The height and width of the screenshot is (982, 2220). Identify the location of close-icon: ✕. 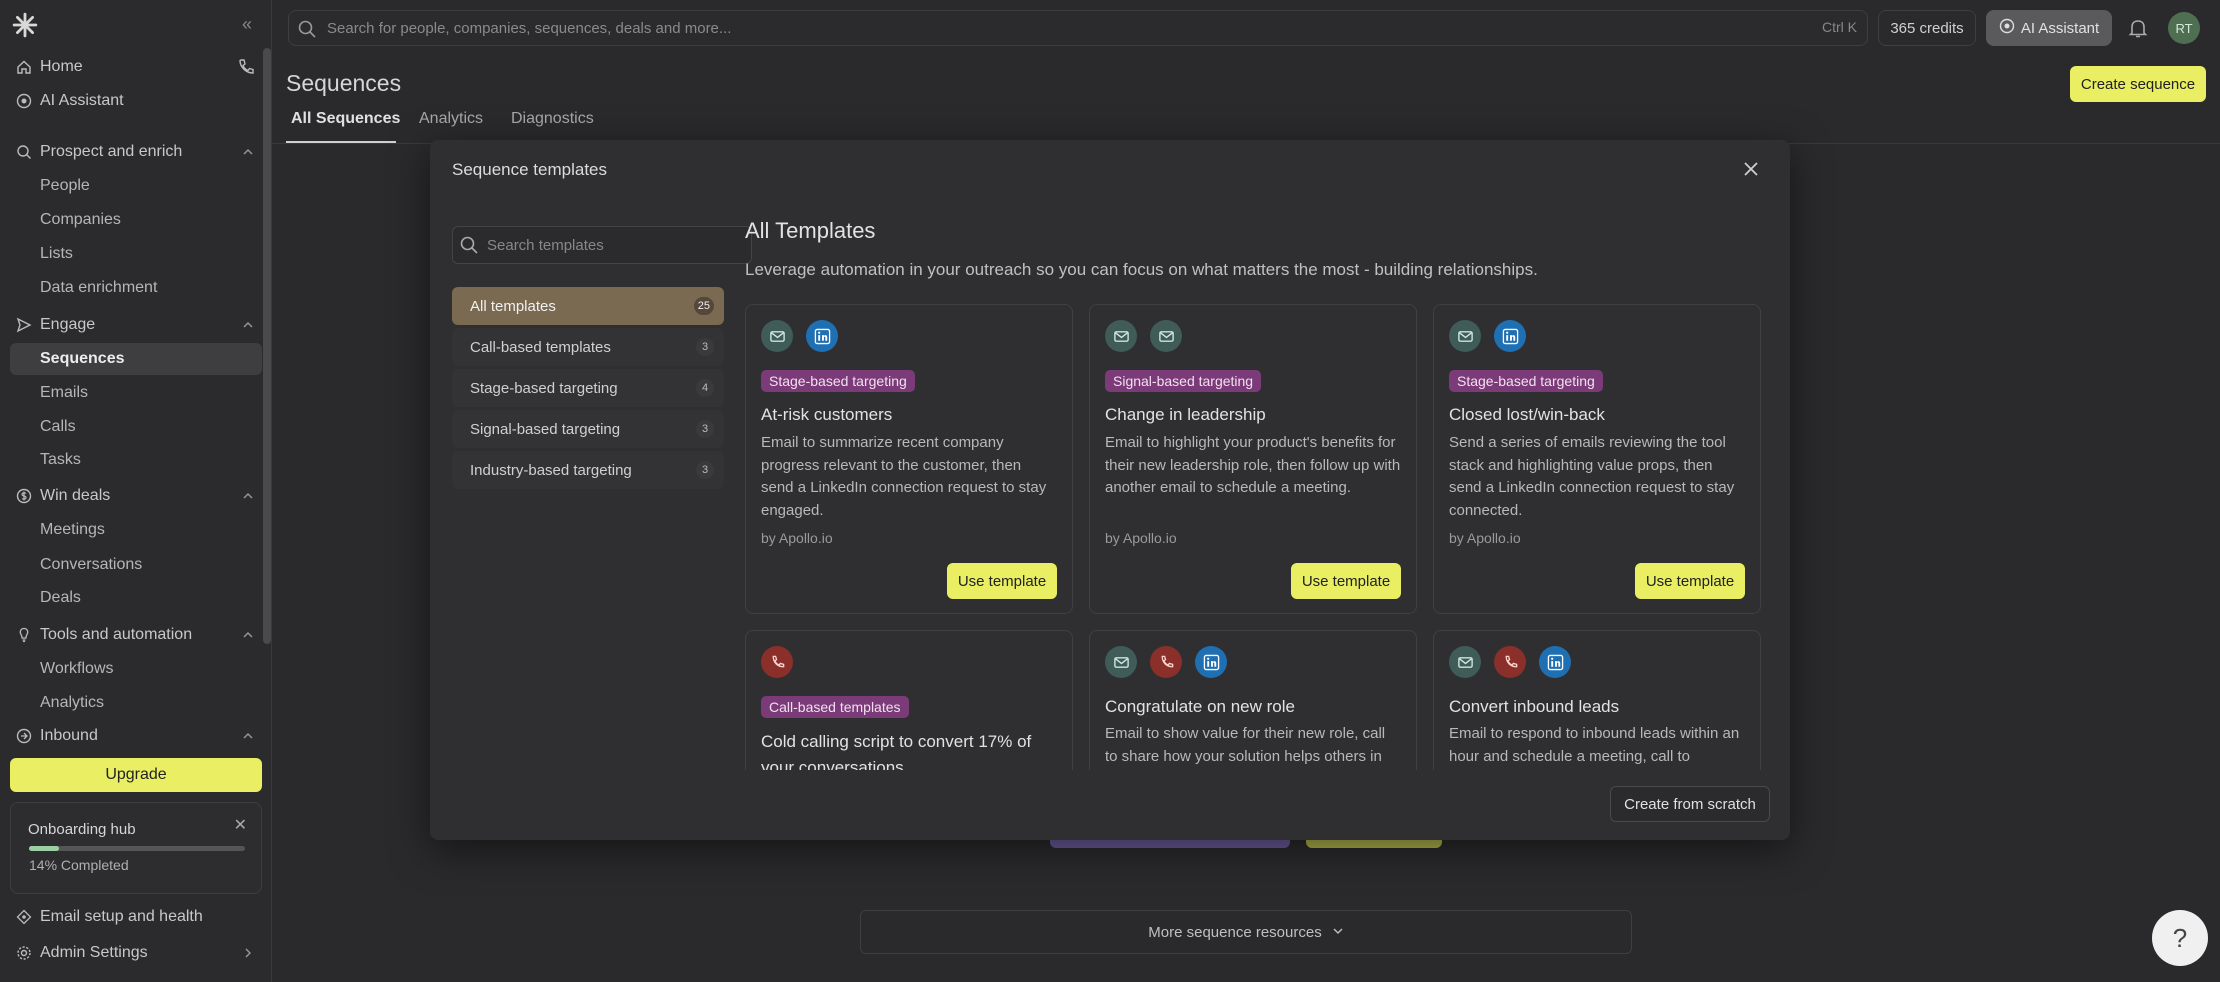
(240, 825).